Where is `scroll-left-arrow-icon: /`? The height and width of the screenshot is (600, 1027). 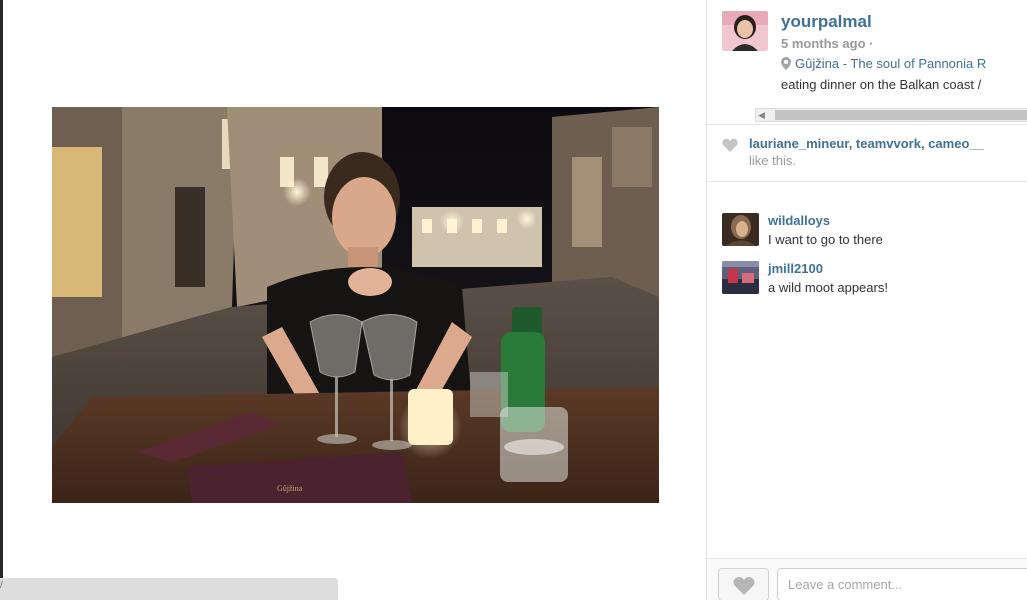 scroll-left-arrow-icon: / is located at coordinates (1, 585).